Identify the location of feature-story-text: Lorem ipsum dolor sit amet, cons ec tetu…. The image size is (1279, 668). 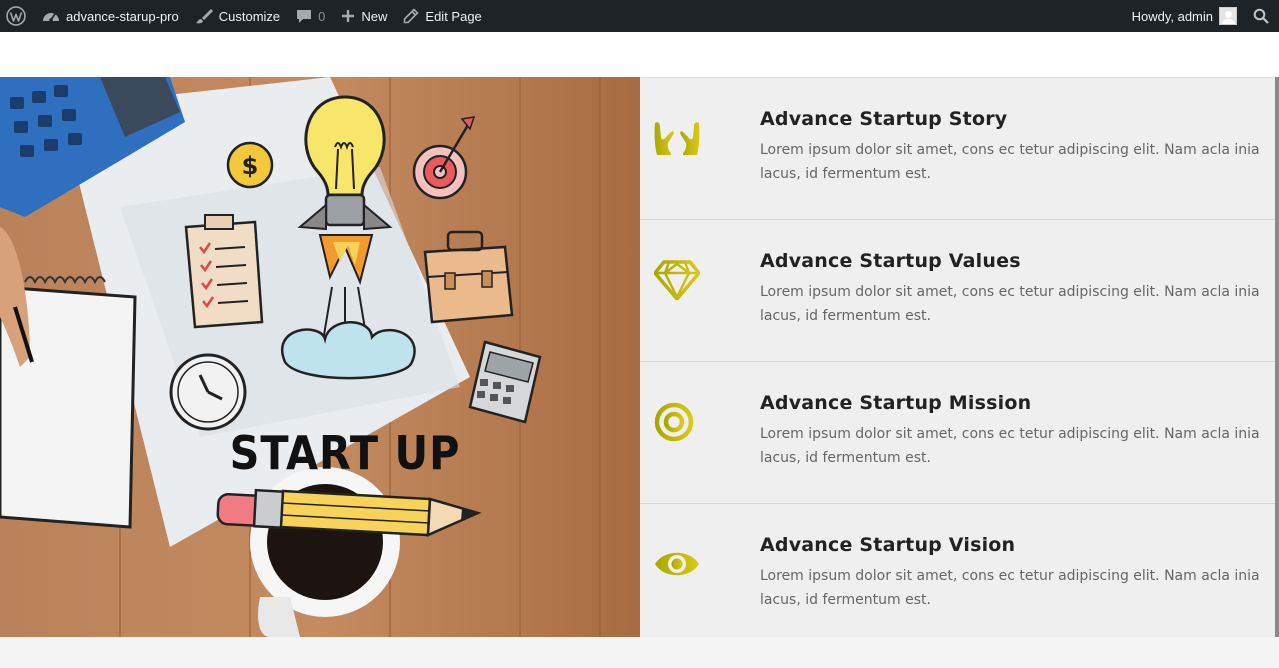
(1010, 162).